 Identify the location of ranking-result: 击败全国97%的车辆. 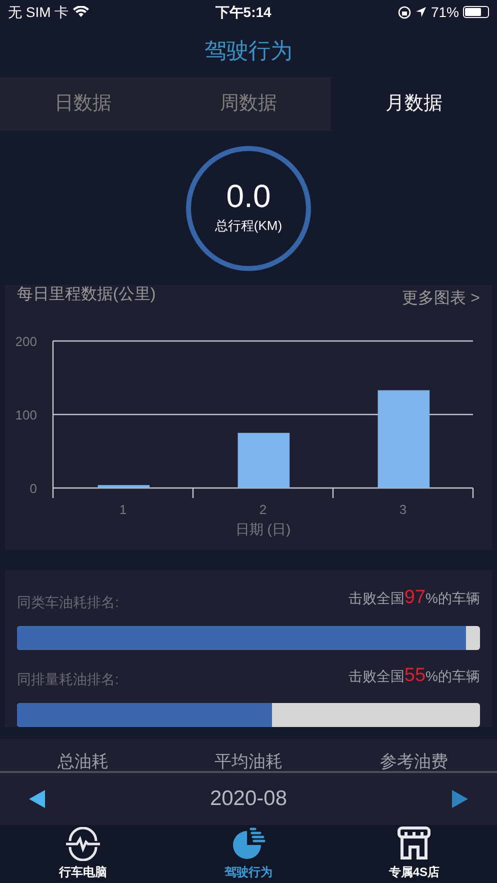
(414, 598).